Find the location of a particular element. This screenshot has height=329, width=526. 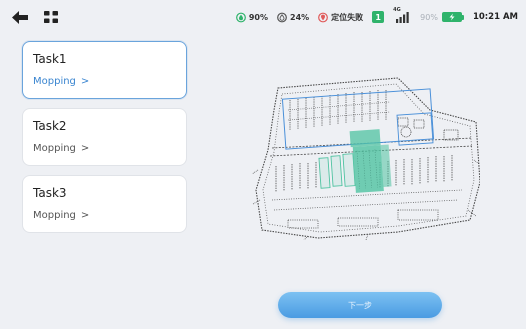

sim-badge: 1 is located at coordinates (378, 17).